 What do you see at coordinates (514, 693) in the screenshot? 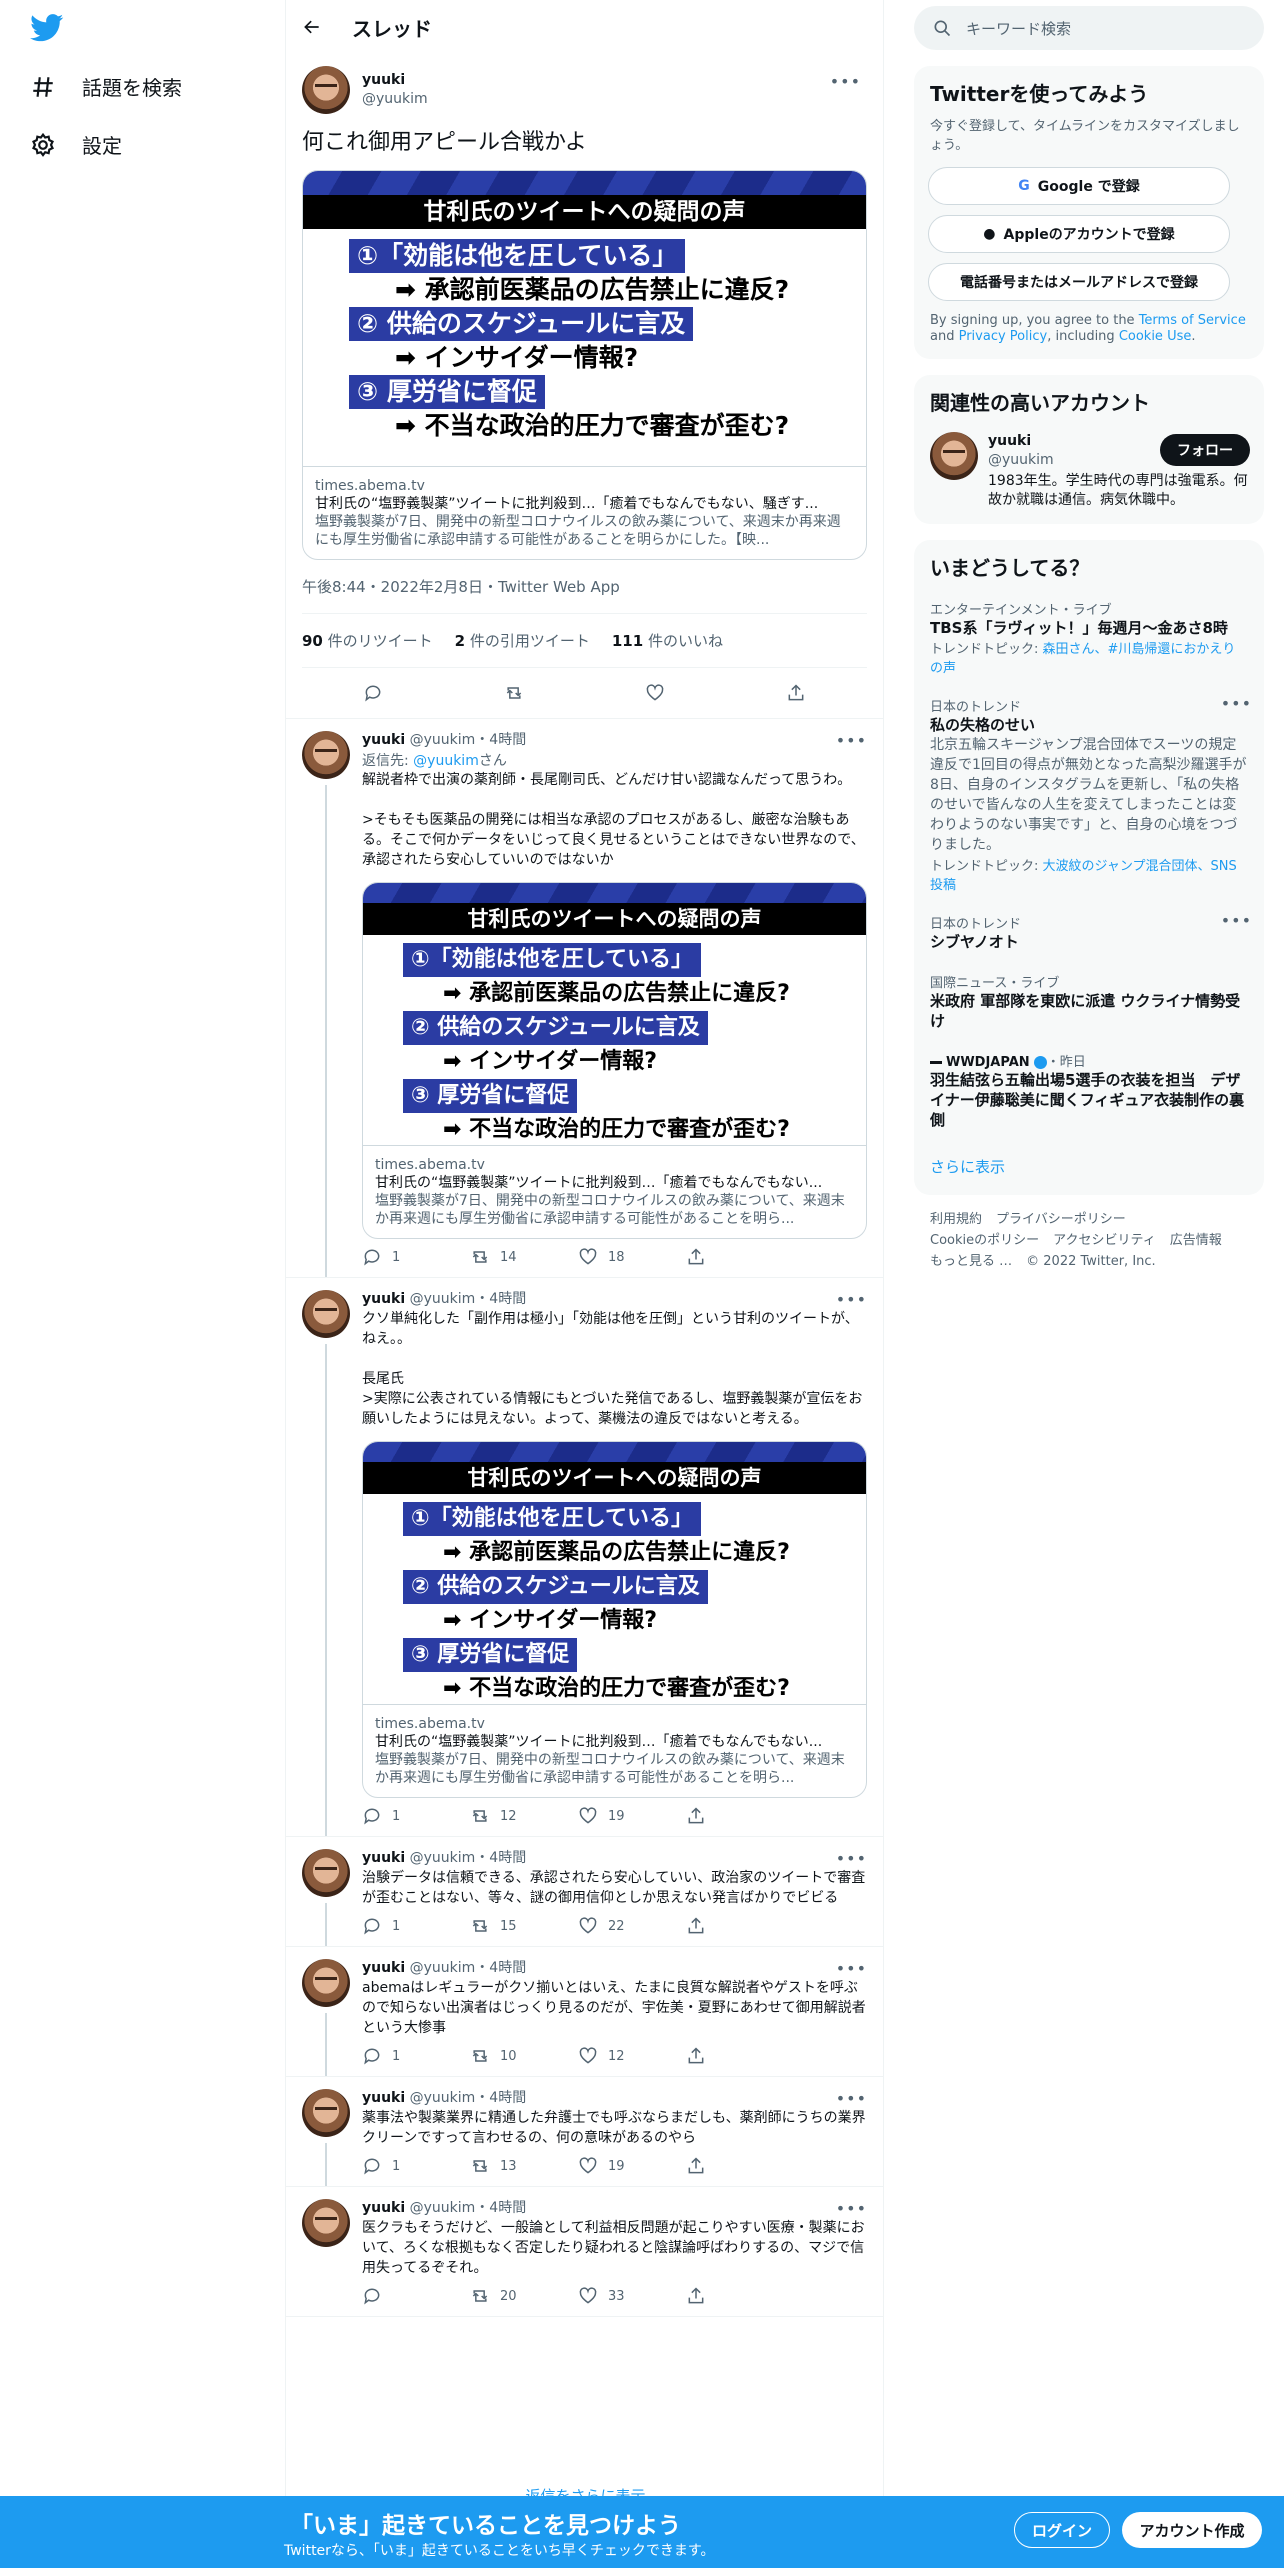
I see `retweet-icon` at bounding box center [514, 693].